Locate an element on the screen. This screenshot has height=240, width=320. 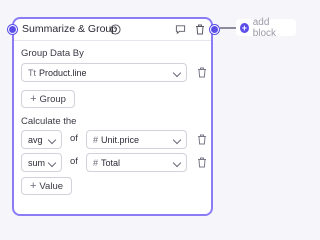
comment-icon is located at coordinates (180, 29).